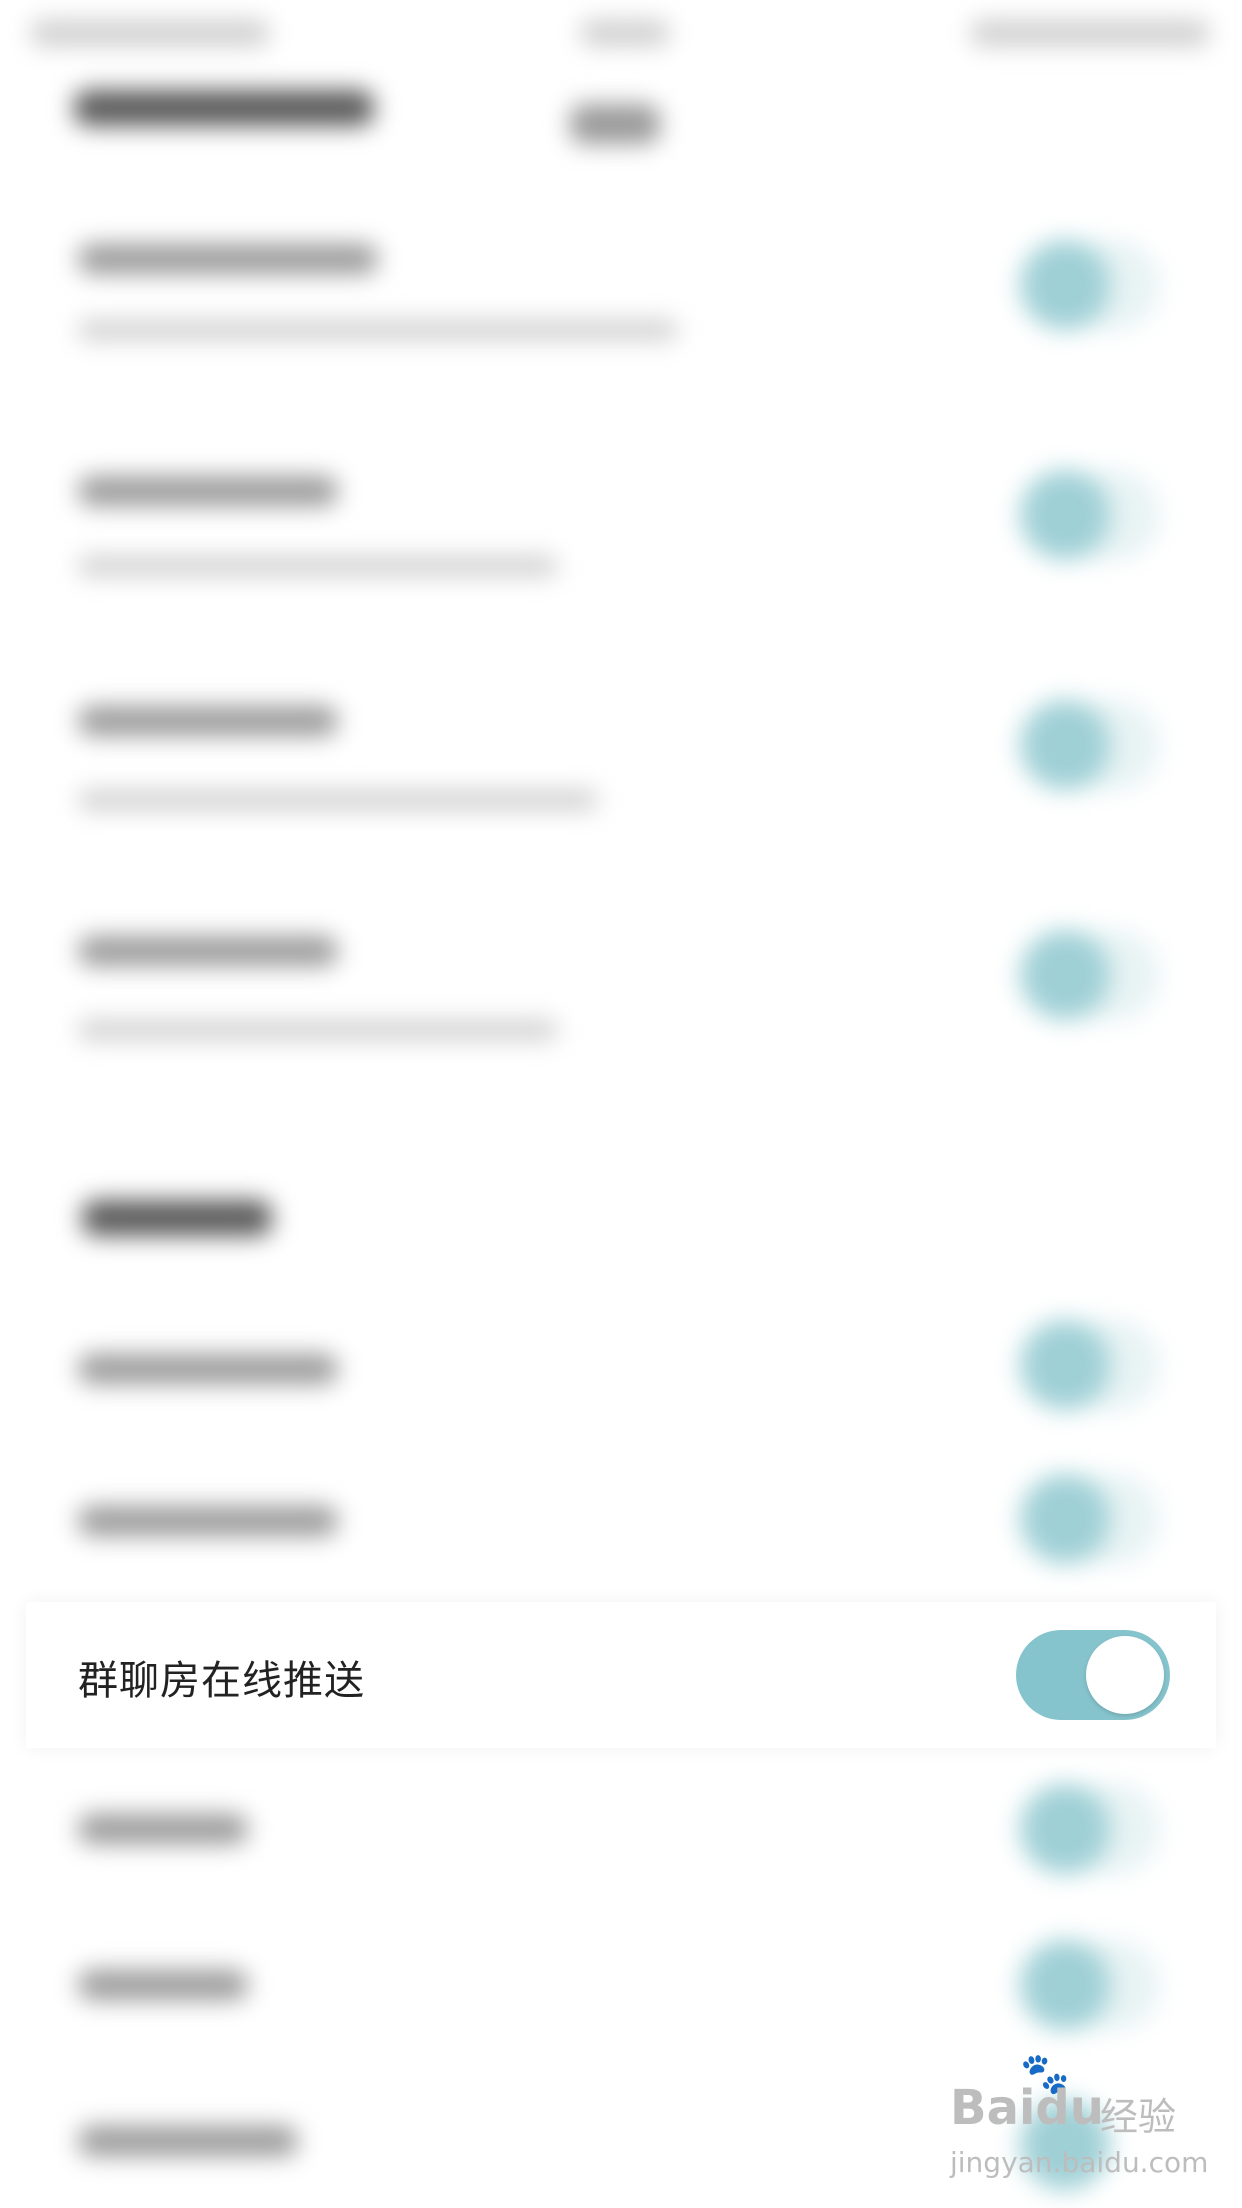 Image resolution: width=1242 pixels, height=2208 pixels. I want to click on watermark-cn: 经验, so click(1138, 2117).